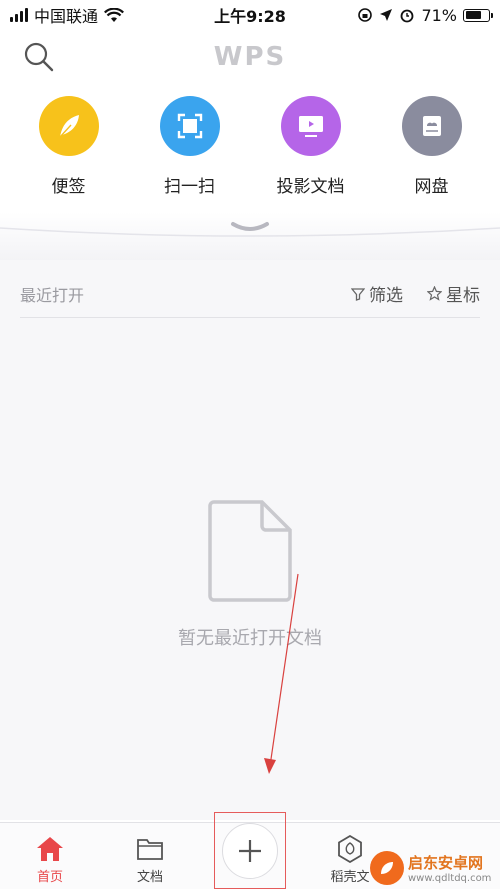 Image resolution: width=500 pixels, height=889 pixels. I want to click on home-icon, so click(50, 849).